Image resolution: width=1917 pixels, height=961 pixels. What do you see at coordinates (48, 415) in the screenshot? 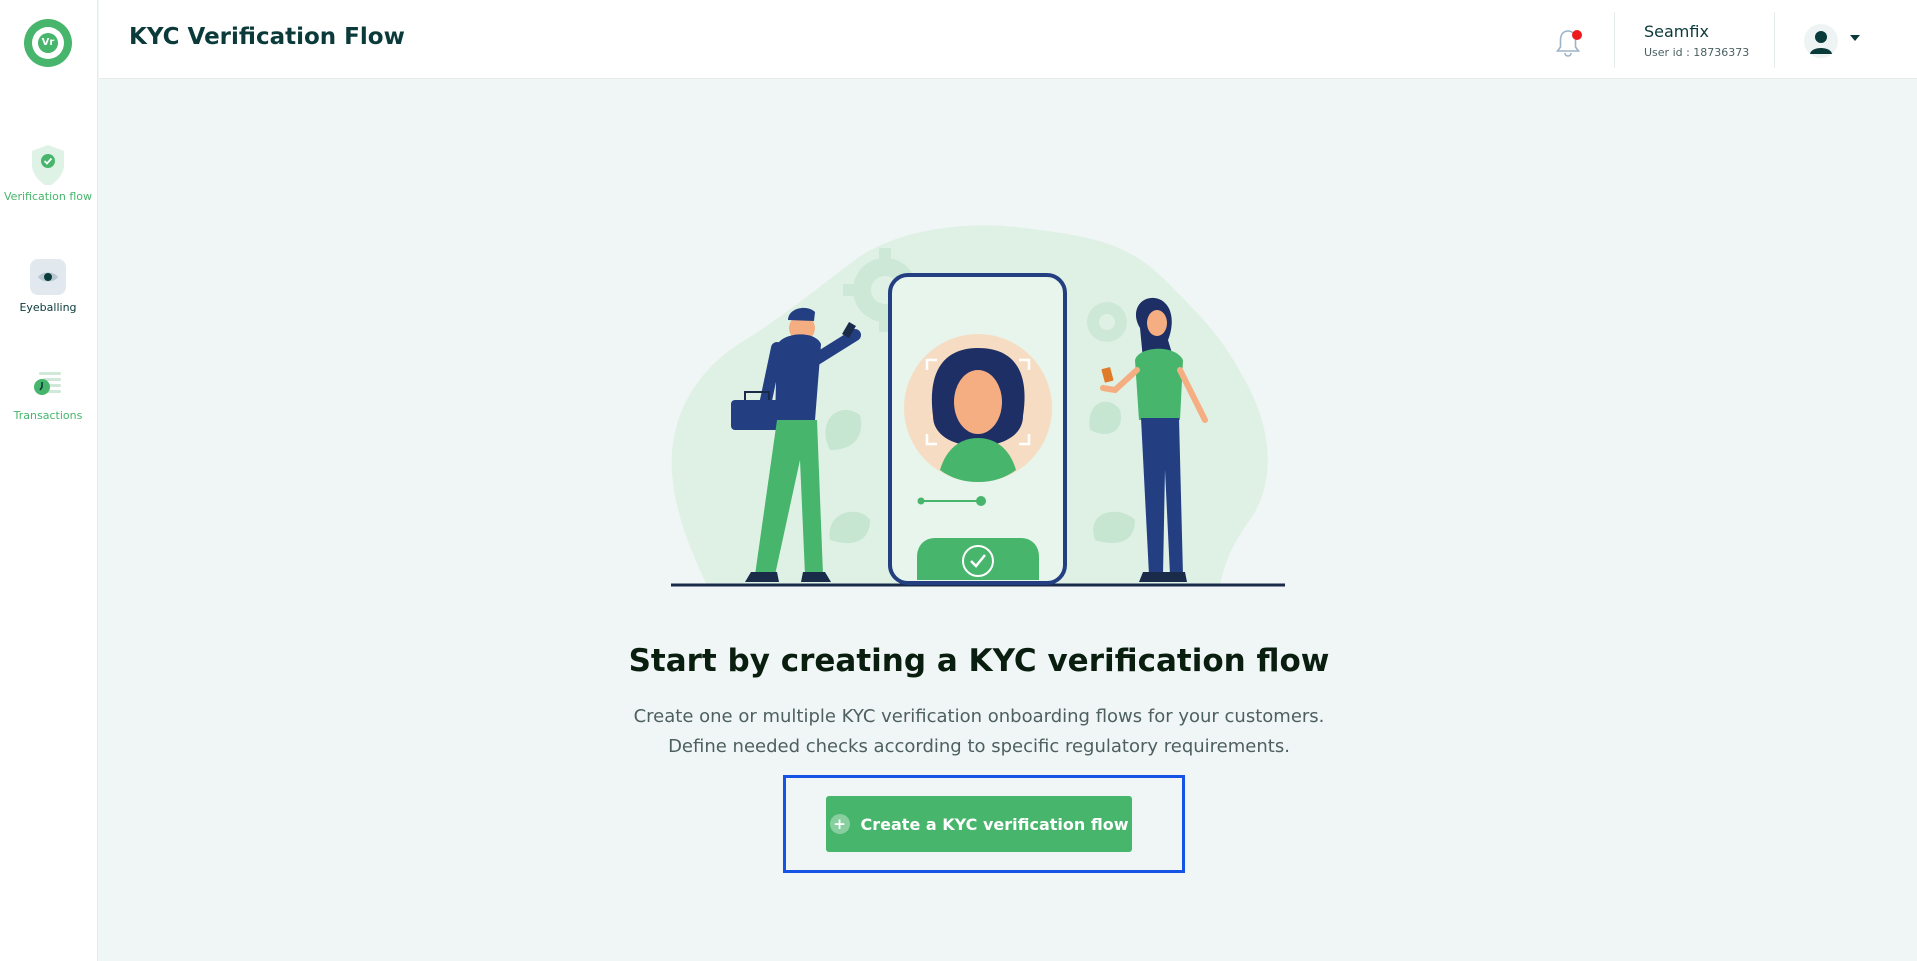
I see `sidebar-item-label: Transactions` at bounding box center [48, 415].